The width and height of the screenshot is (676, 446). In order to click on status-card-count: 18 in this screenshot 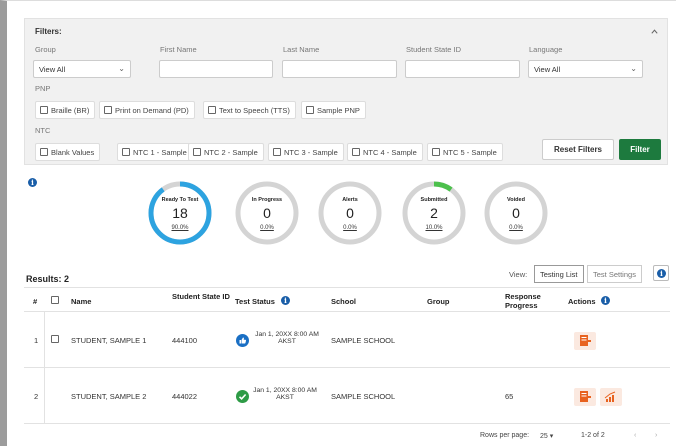, I will do `click(180, 213)`.